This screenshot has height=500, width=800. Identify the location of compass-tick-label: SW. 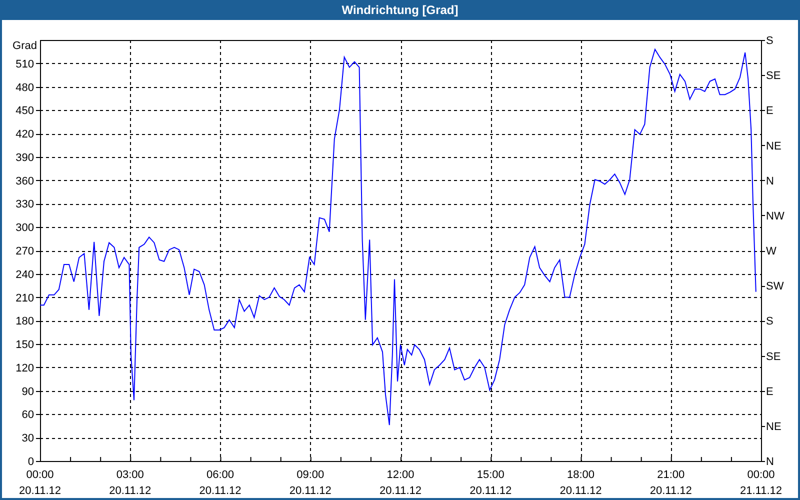
(775, 286).